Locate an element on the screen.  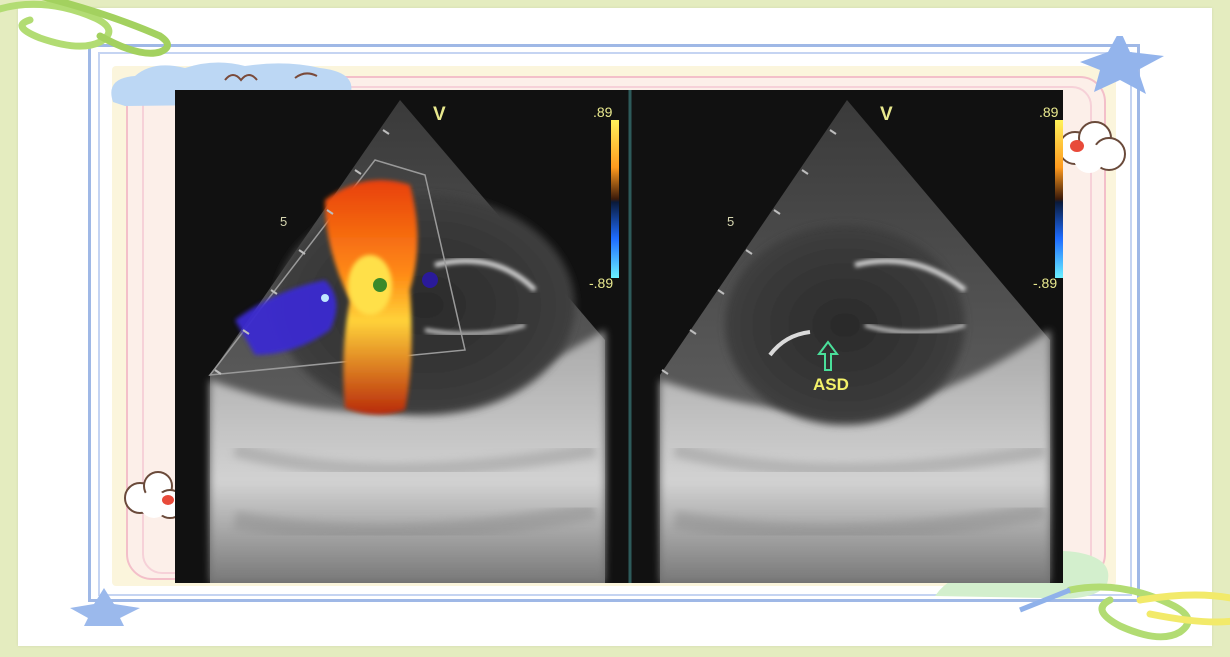
right-depth-marker: 5 is located at coordinates (731, 221).